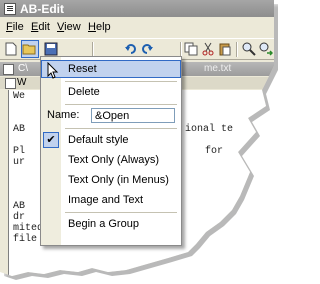 The height and width of the screenshot is (284, 320). I want to click on menu-file-rest: ile, so click(18, 27).